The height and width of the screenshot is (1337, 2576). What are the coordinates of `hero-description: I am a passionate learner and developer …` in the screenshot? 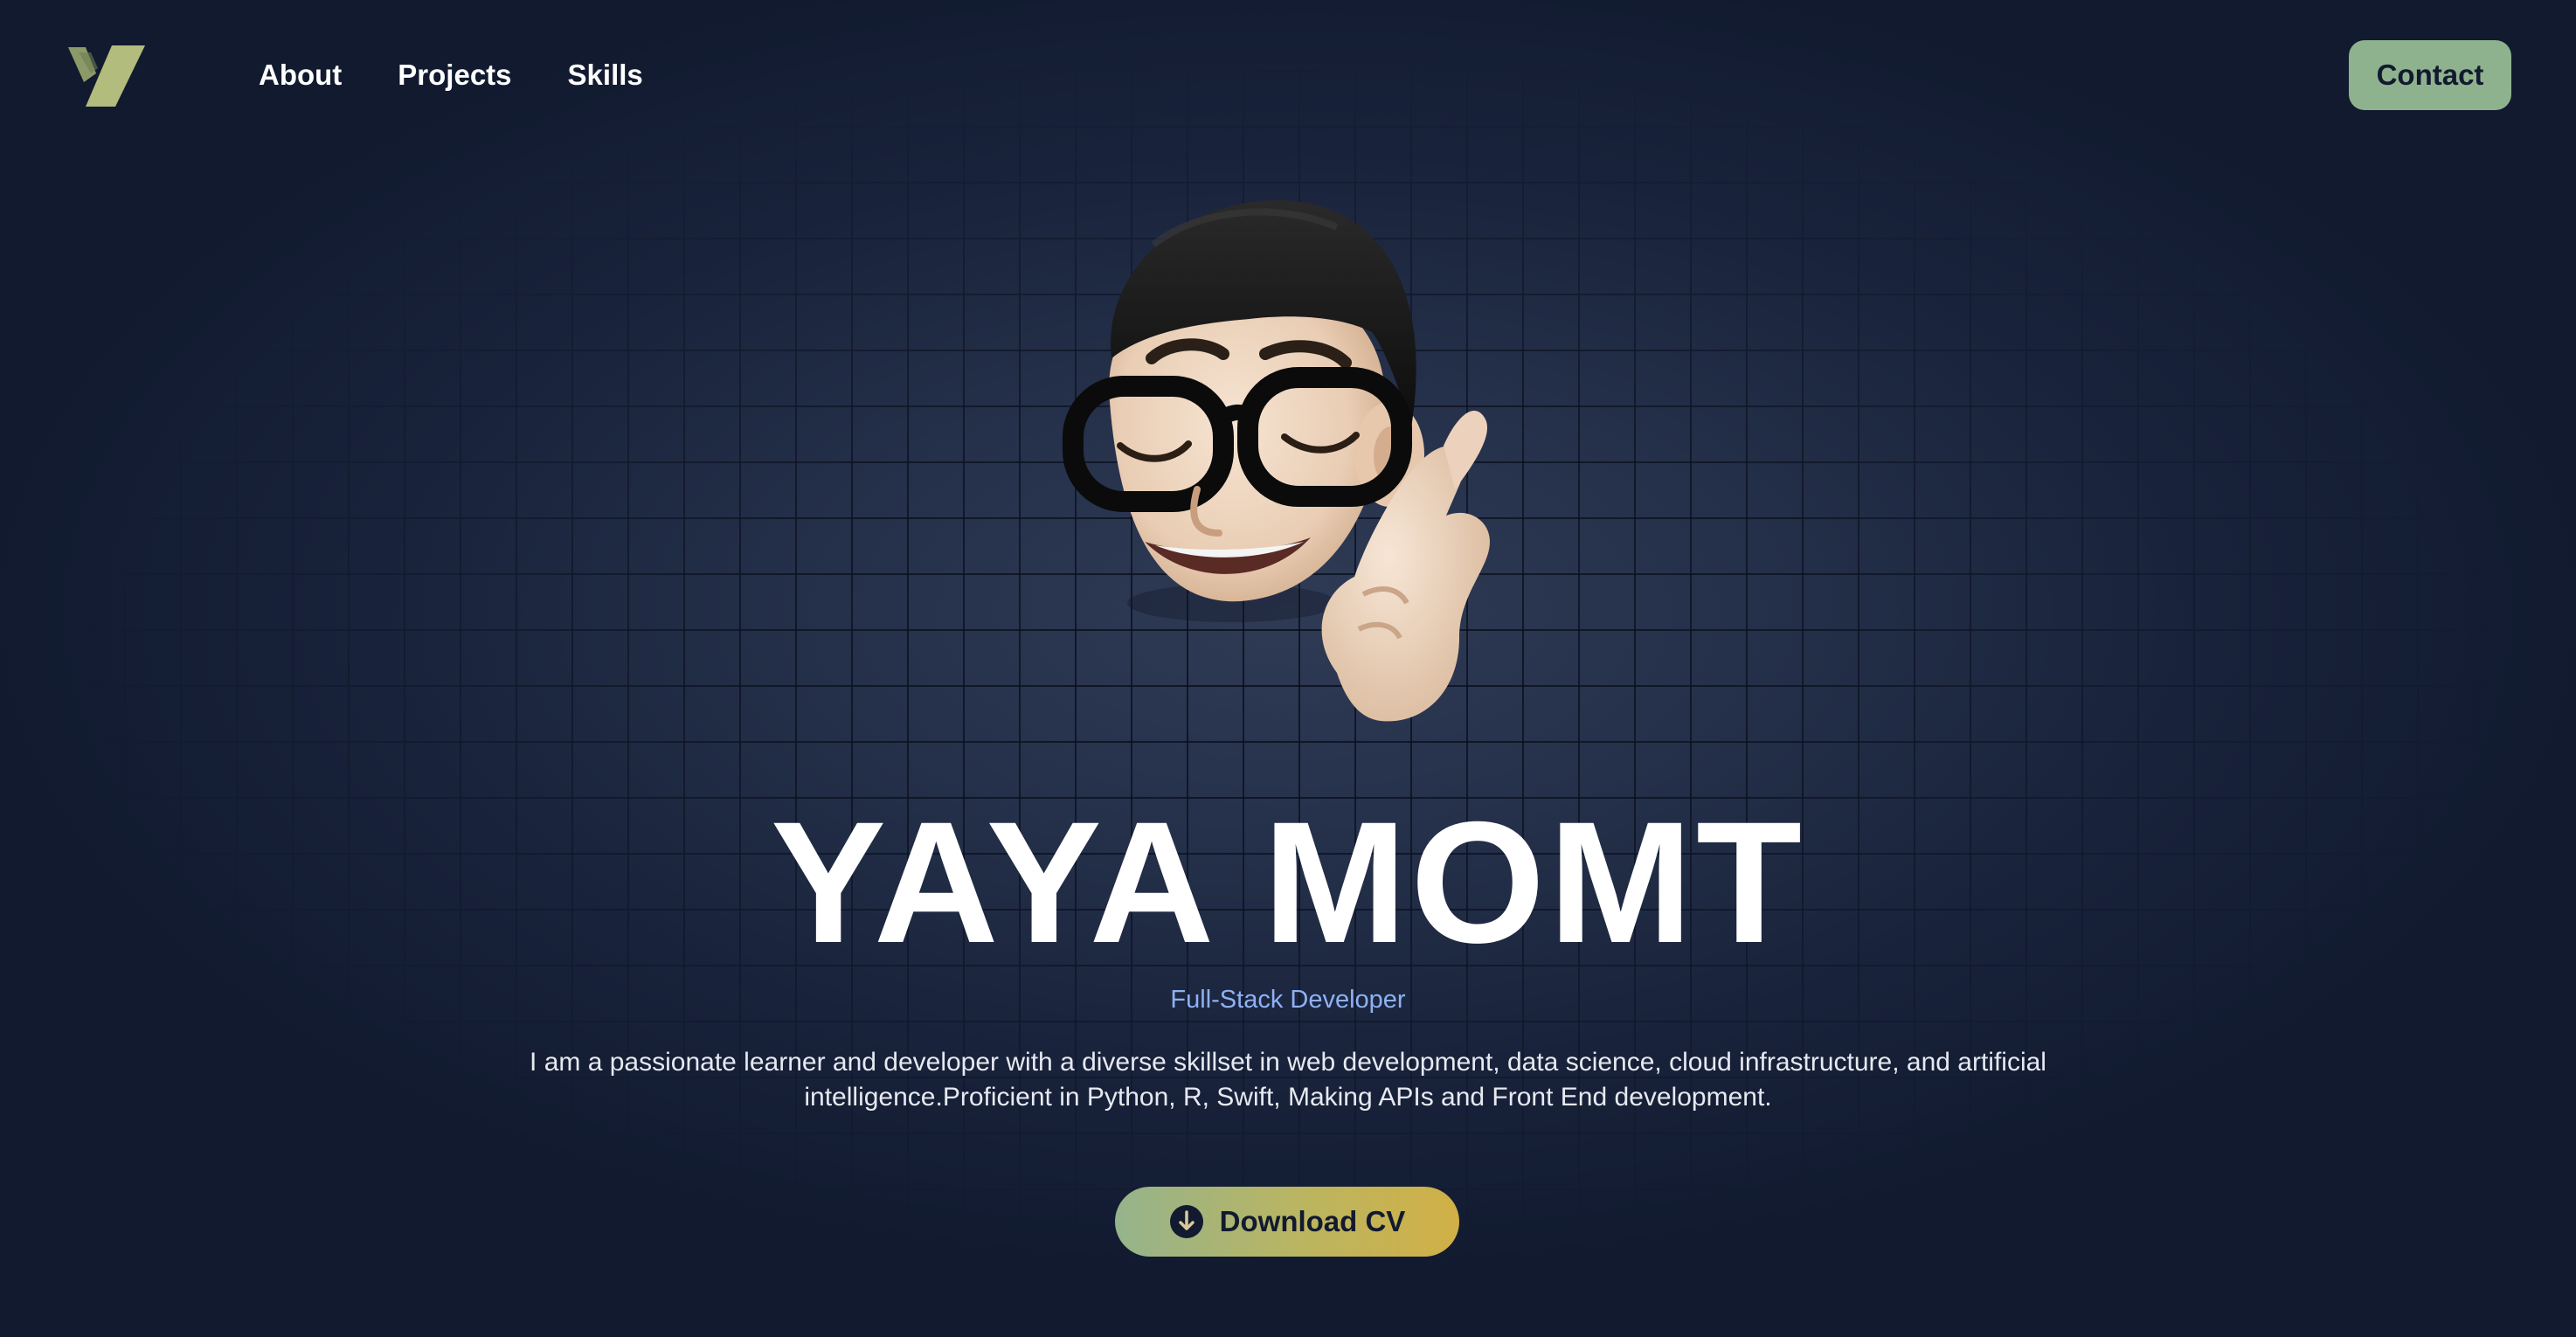 It's located at (1288, 1080).